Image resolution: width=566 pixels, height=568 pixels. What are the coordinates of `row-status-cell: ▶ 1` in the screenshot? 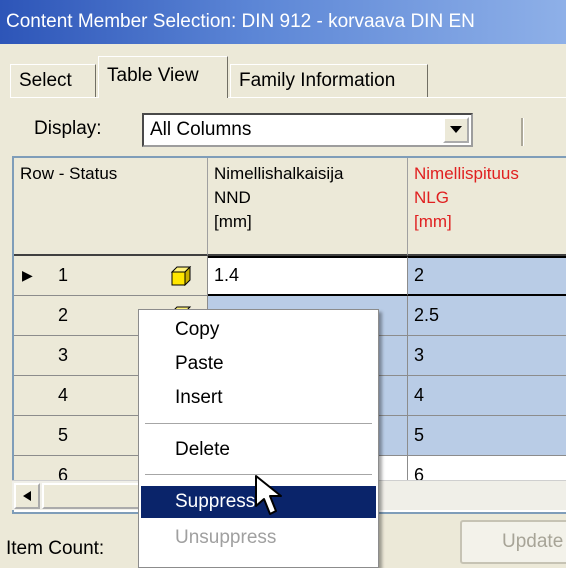 It's located at (111, 276).